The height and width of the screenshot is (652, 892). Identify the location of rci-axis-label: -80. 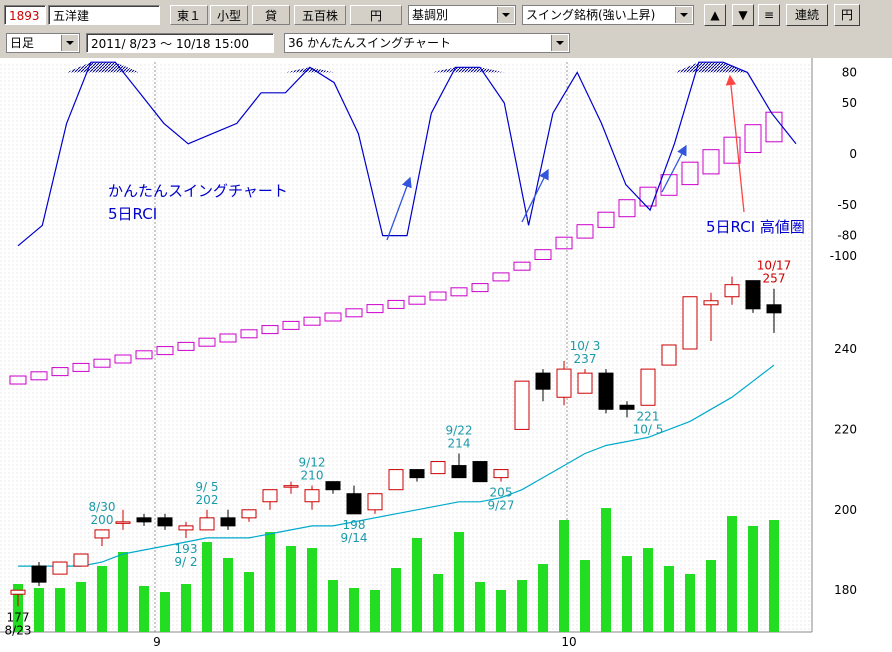
(847, 236).